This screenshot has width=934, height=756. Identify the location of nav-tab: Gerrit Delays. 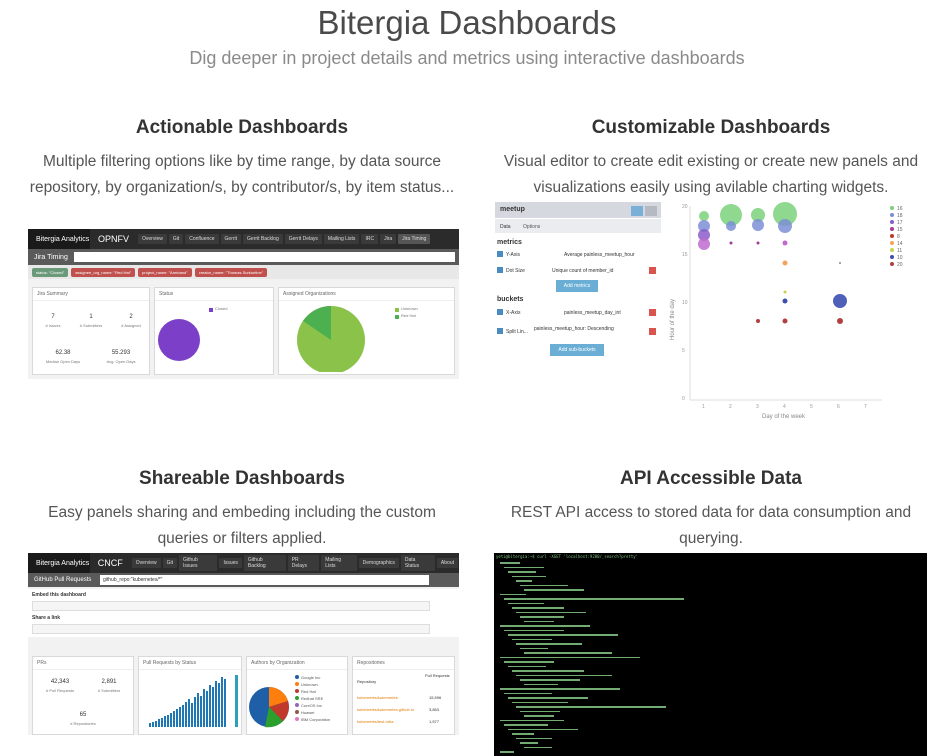
(303, 239).